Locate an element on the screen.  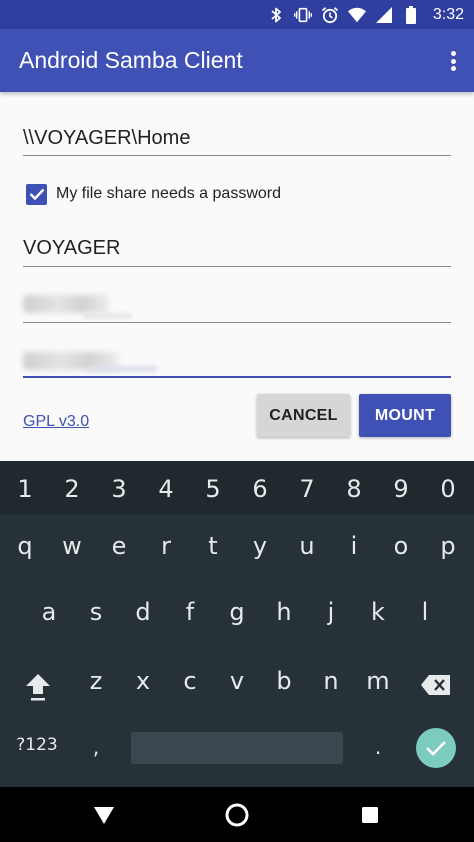
key-4: 4 is located at coordinates (166, 489).